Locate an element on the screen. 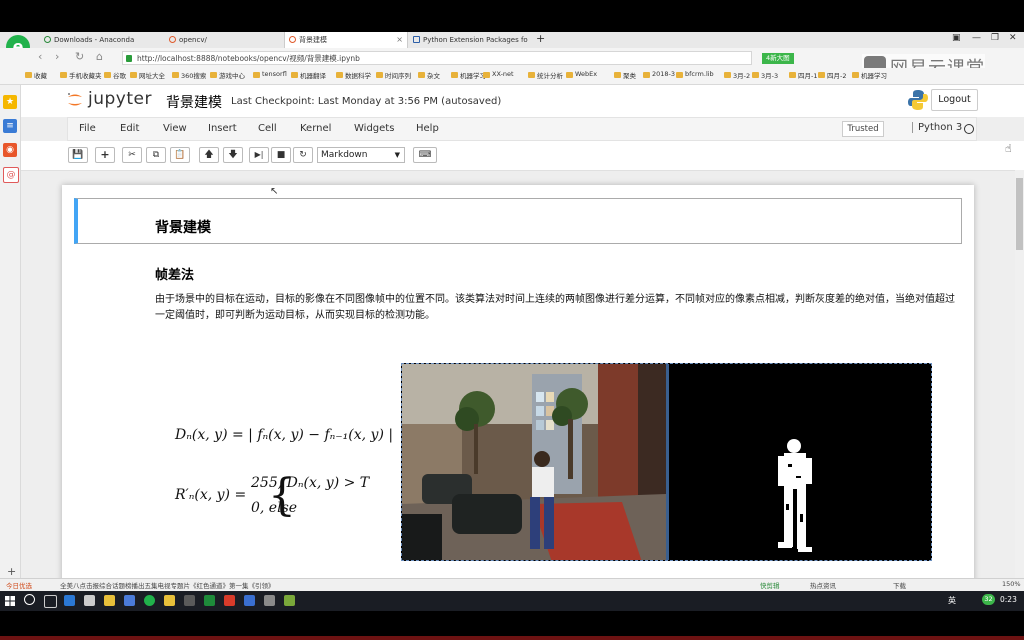  page-scrollbar-thumb is located at coordinates (1019, 214).